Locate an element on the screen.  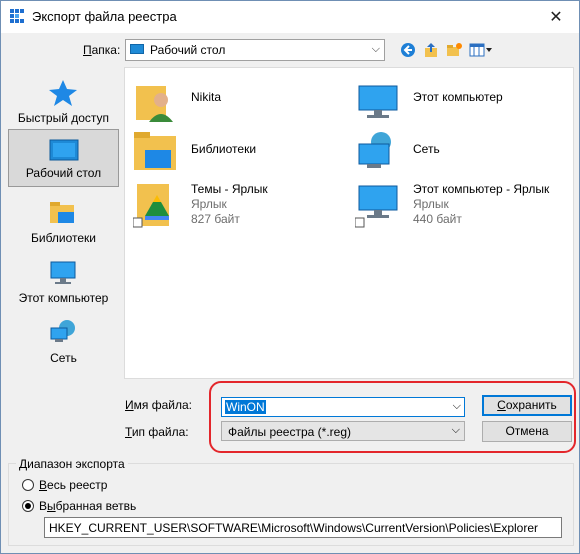
back-icon is located at coordinates (408, 50).